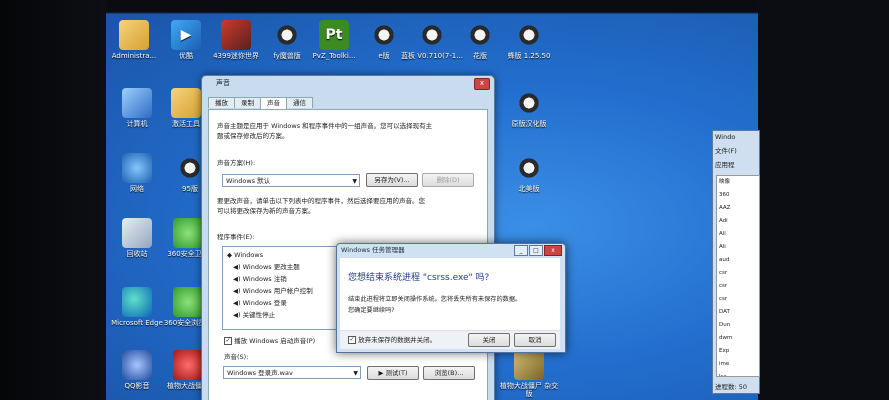 The width and height of the screenshot is (889, 400). I want to click on sound-label: 声音(S):, so click(236, 357).